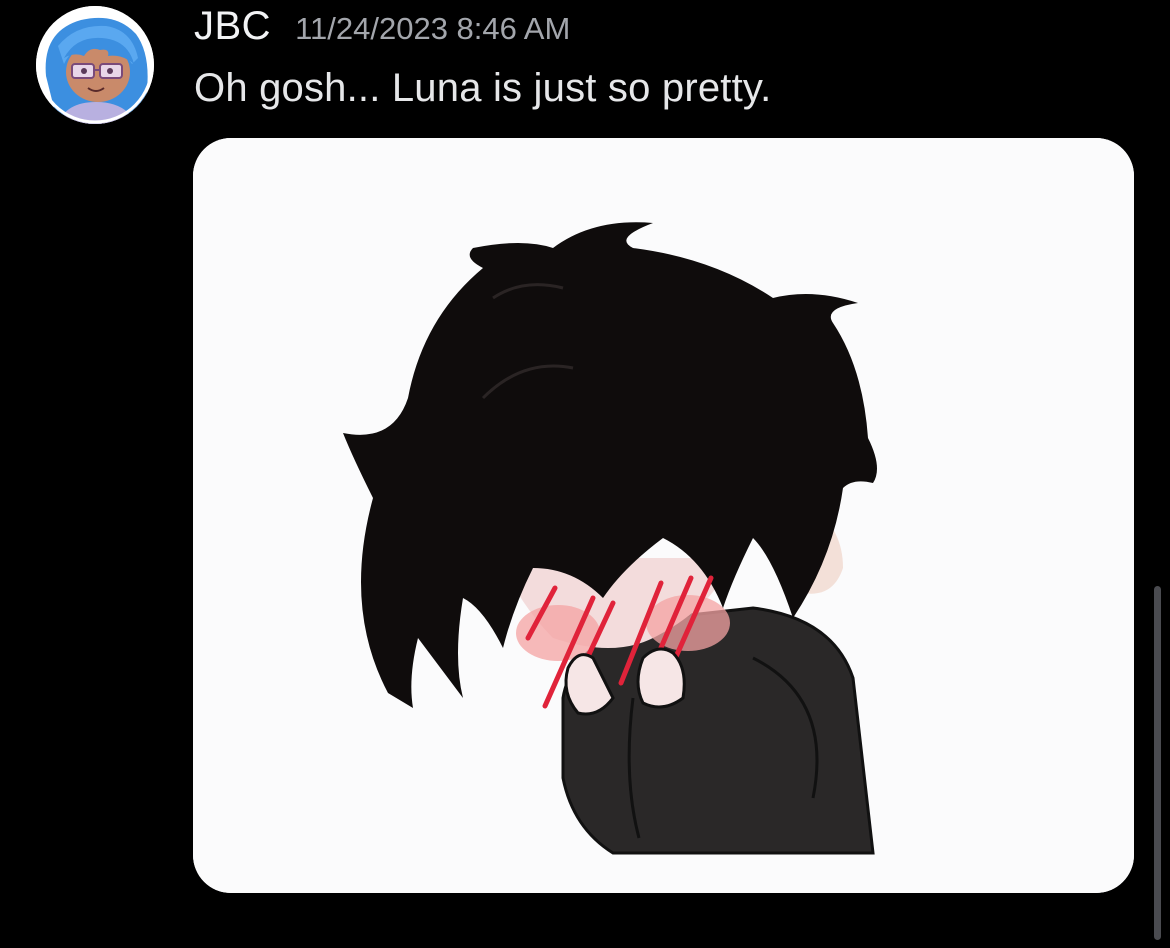  What do you see at coordinates (232, 26) in the screenshot?
I see `author-name: JBC` at bounding box center [232, 26].